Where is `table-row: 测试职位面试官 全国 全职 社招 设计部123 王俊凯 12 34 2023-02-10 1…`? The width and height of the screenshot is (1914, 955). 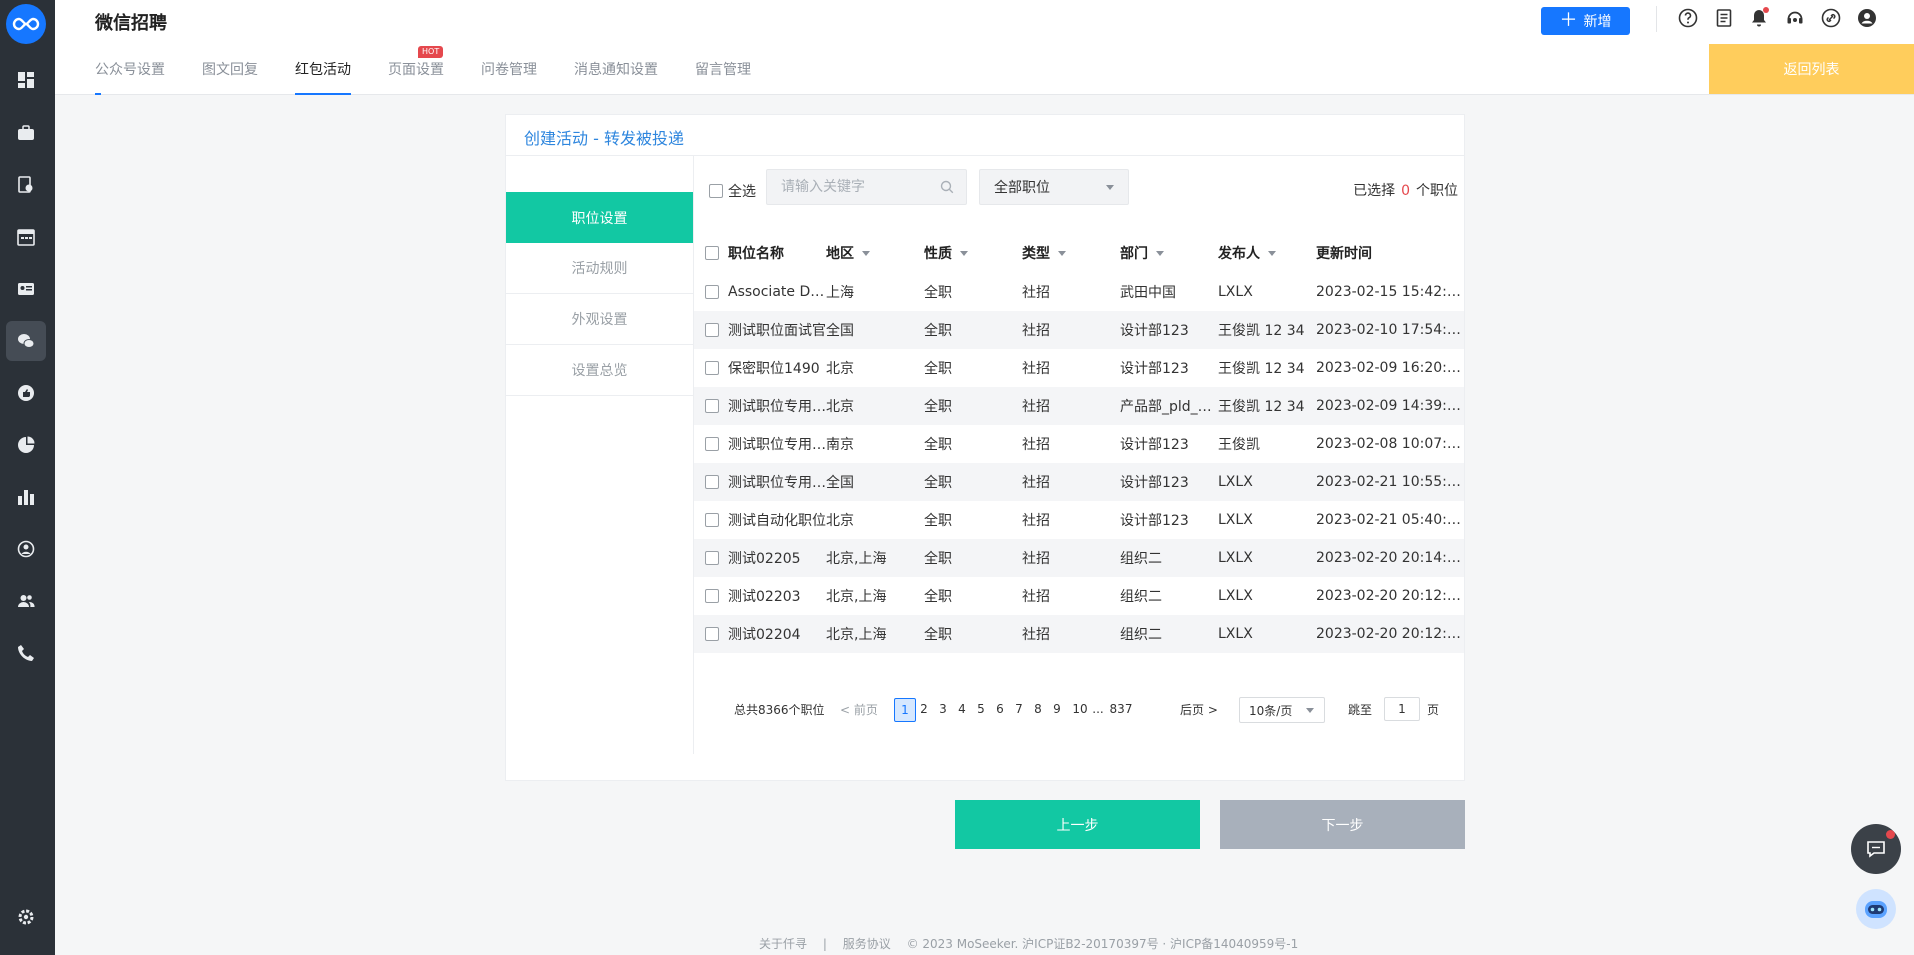
table-row: 测试职位面试官 全国 全职 社招 设计部123 王俊凯 12 34 2023-02-10 1… is located at coordinates (1079, 330).